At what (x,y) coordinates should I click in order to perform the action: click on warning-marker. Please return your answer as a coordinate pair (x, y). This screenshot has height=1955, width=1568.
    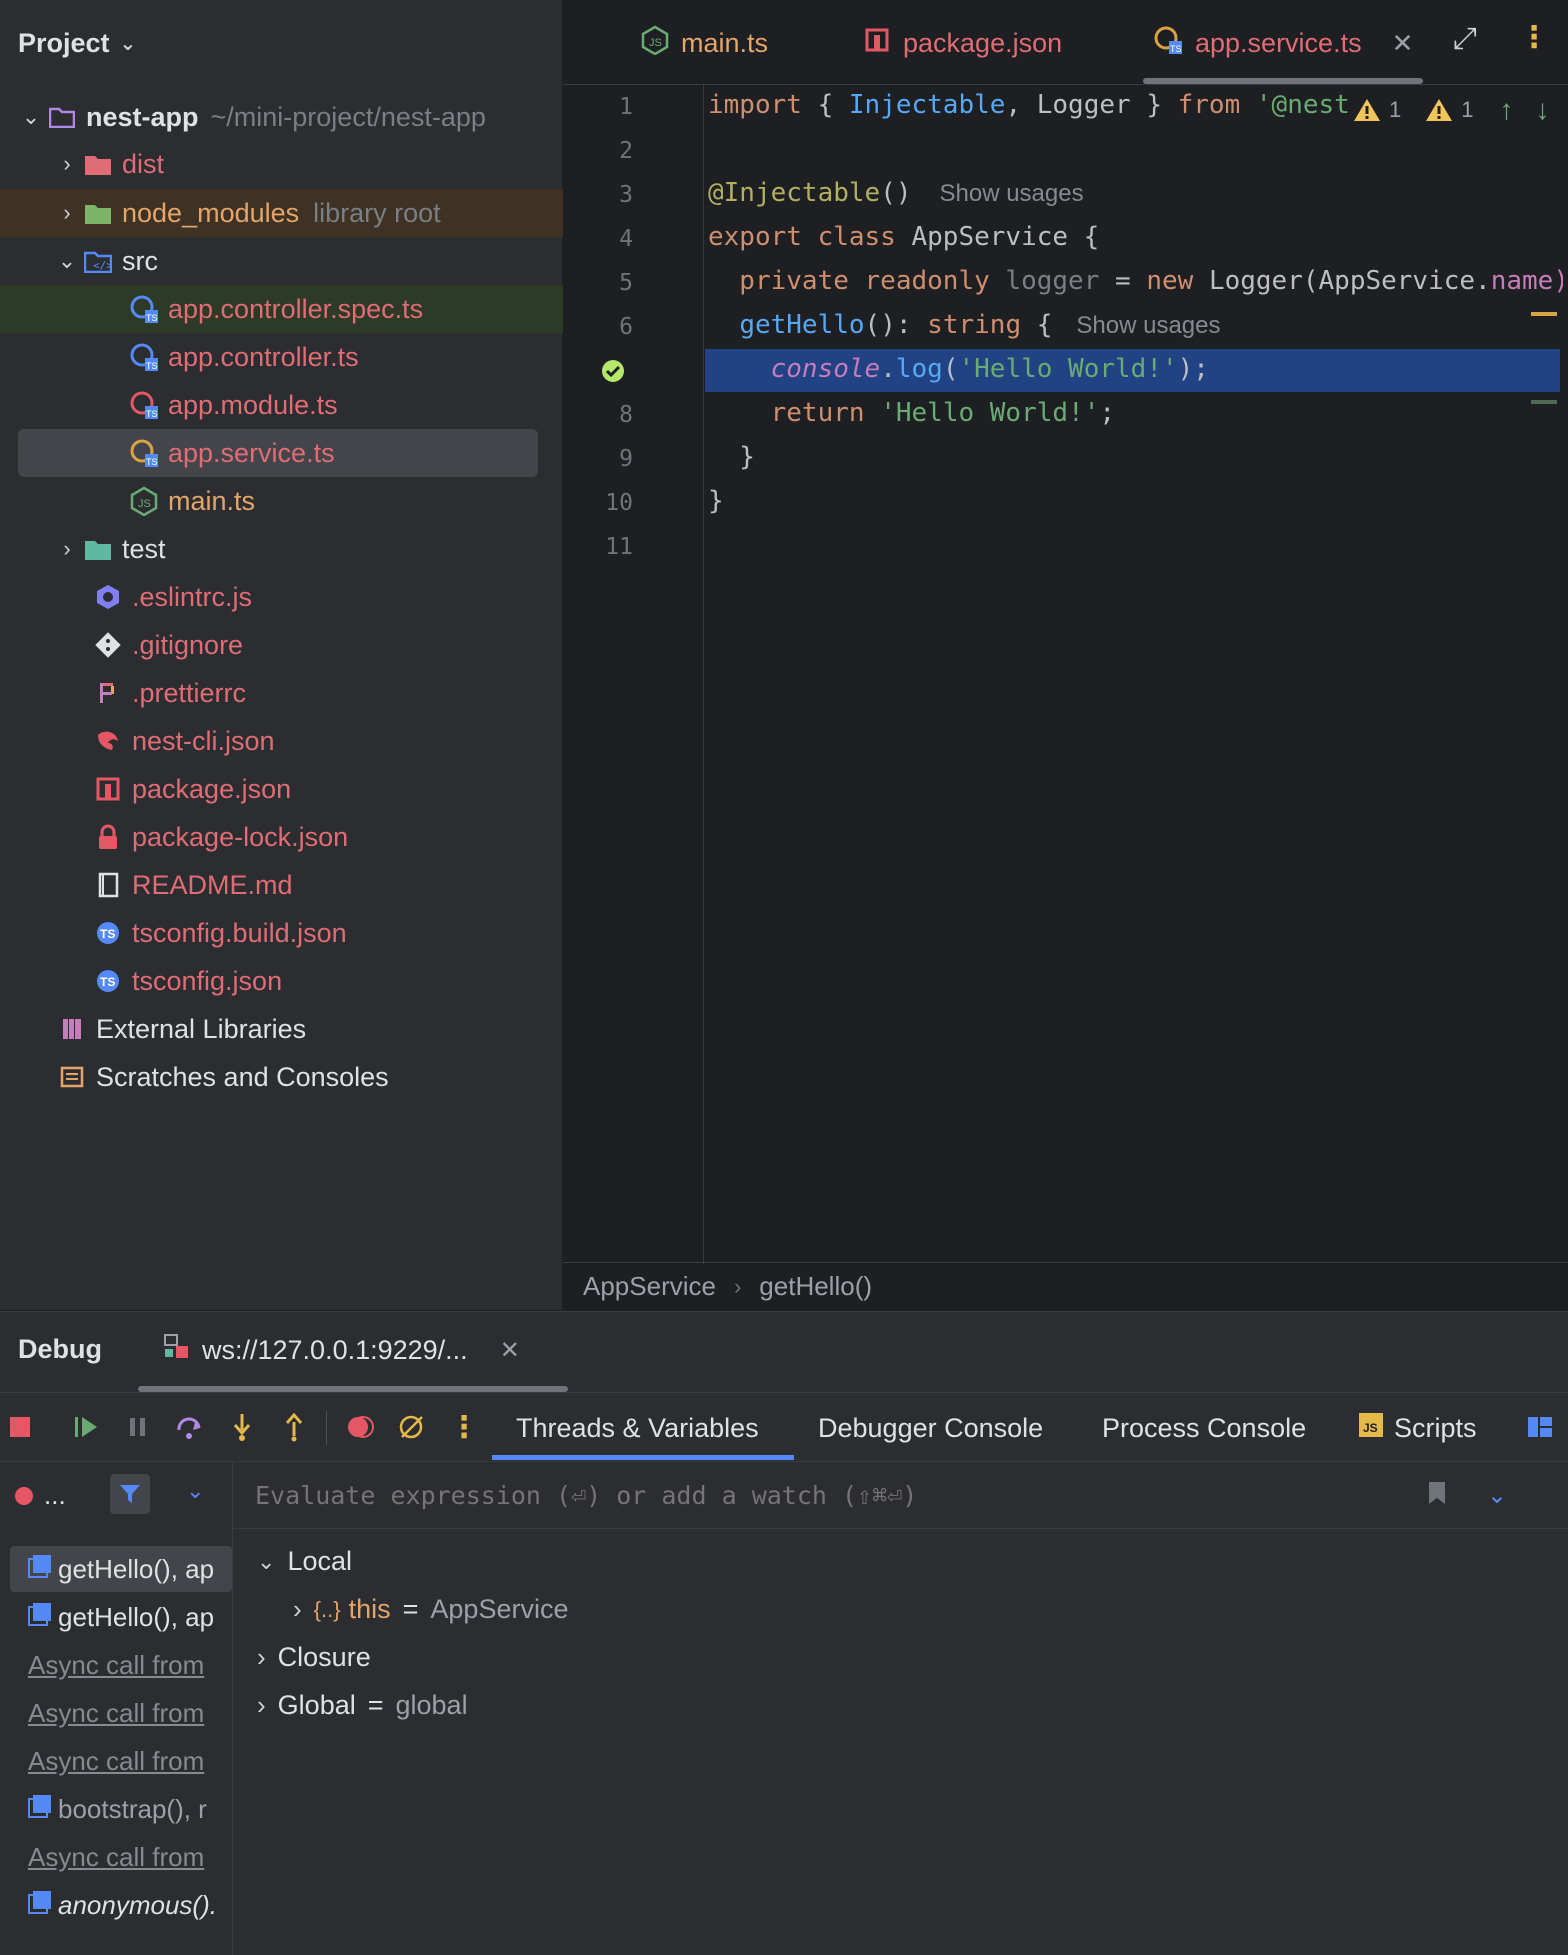
    Looking at the image, I should click on (1544, 314).